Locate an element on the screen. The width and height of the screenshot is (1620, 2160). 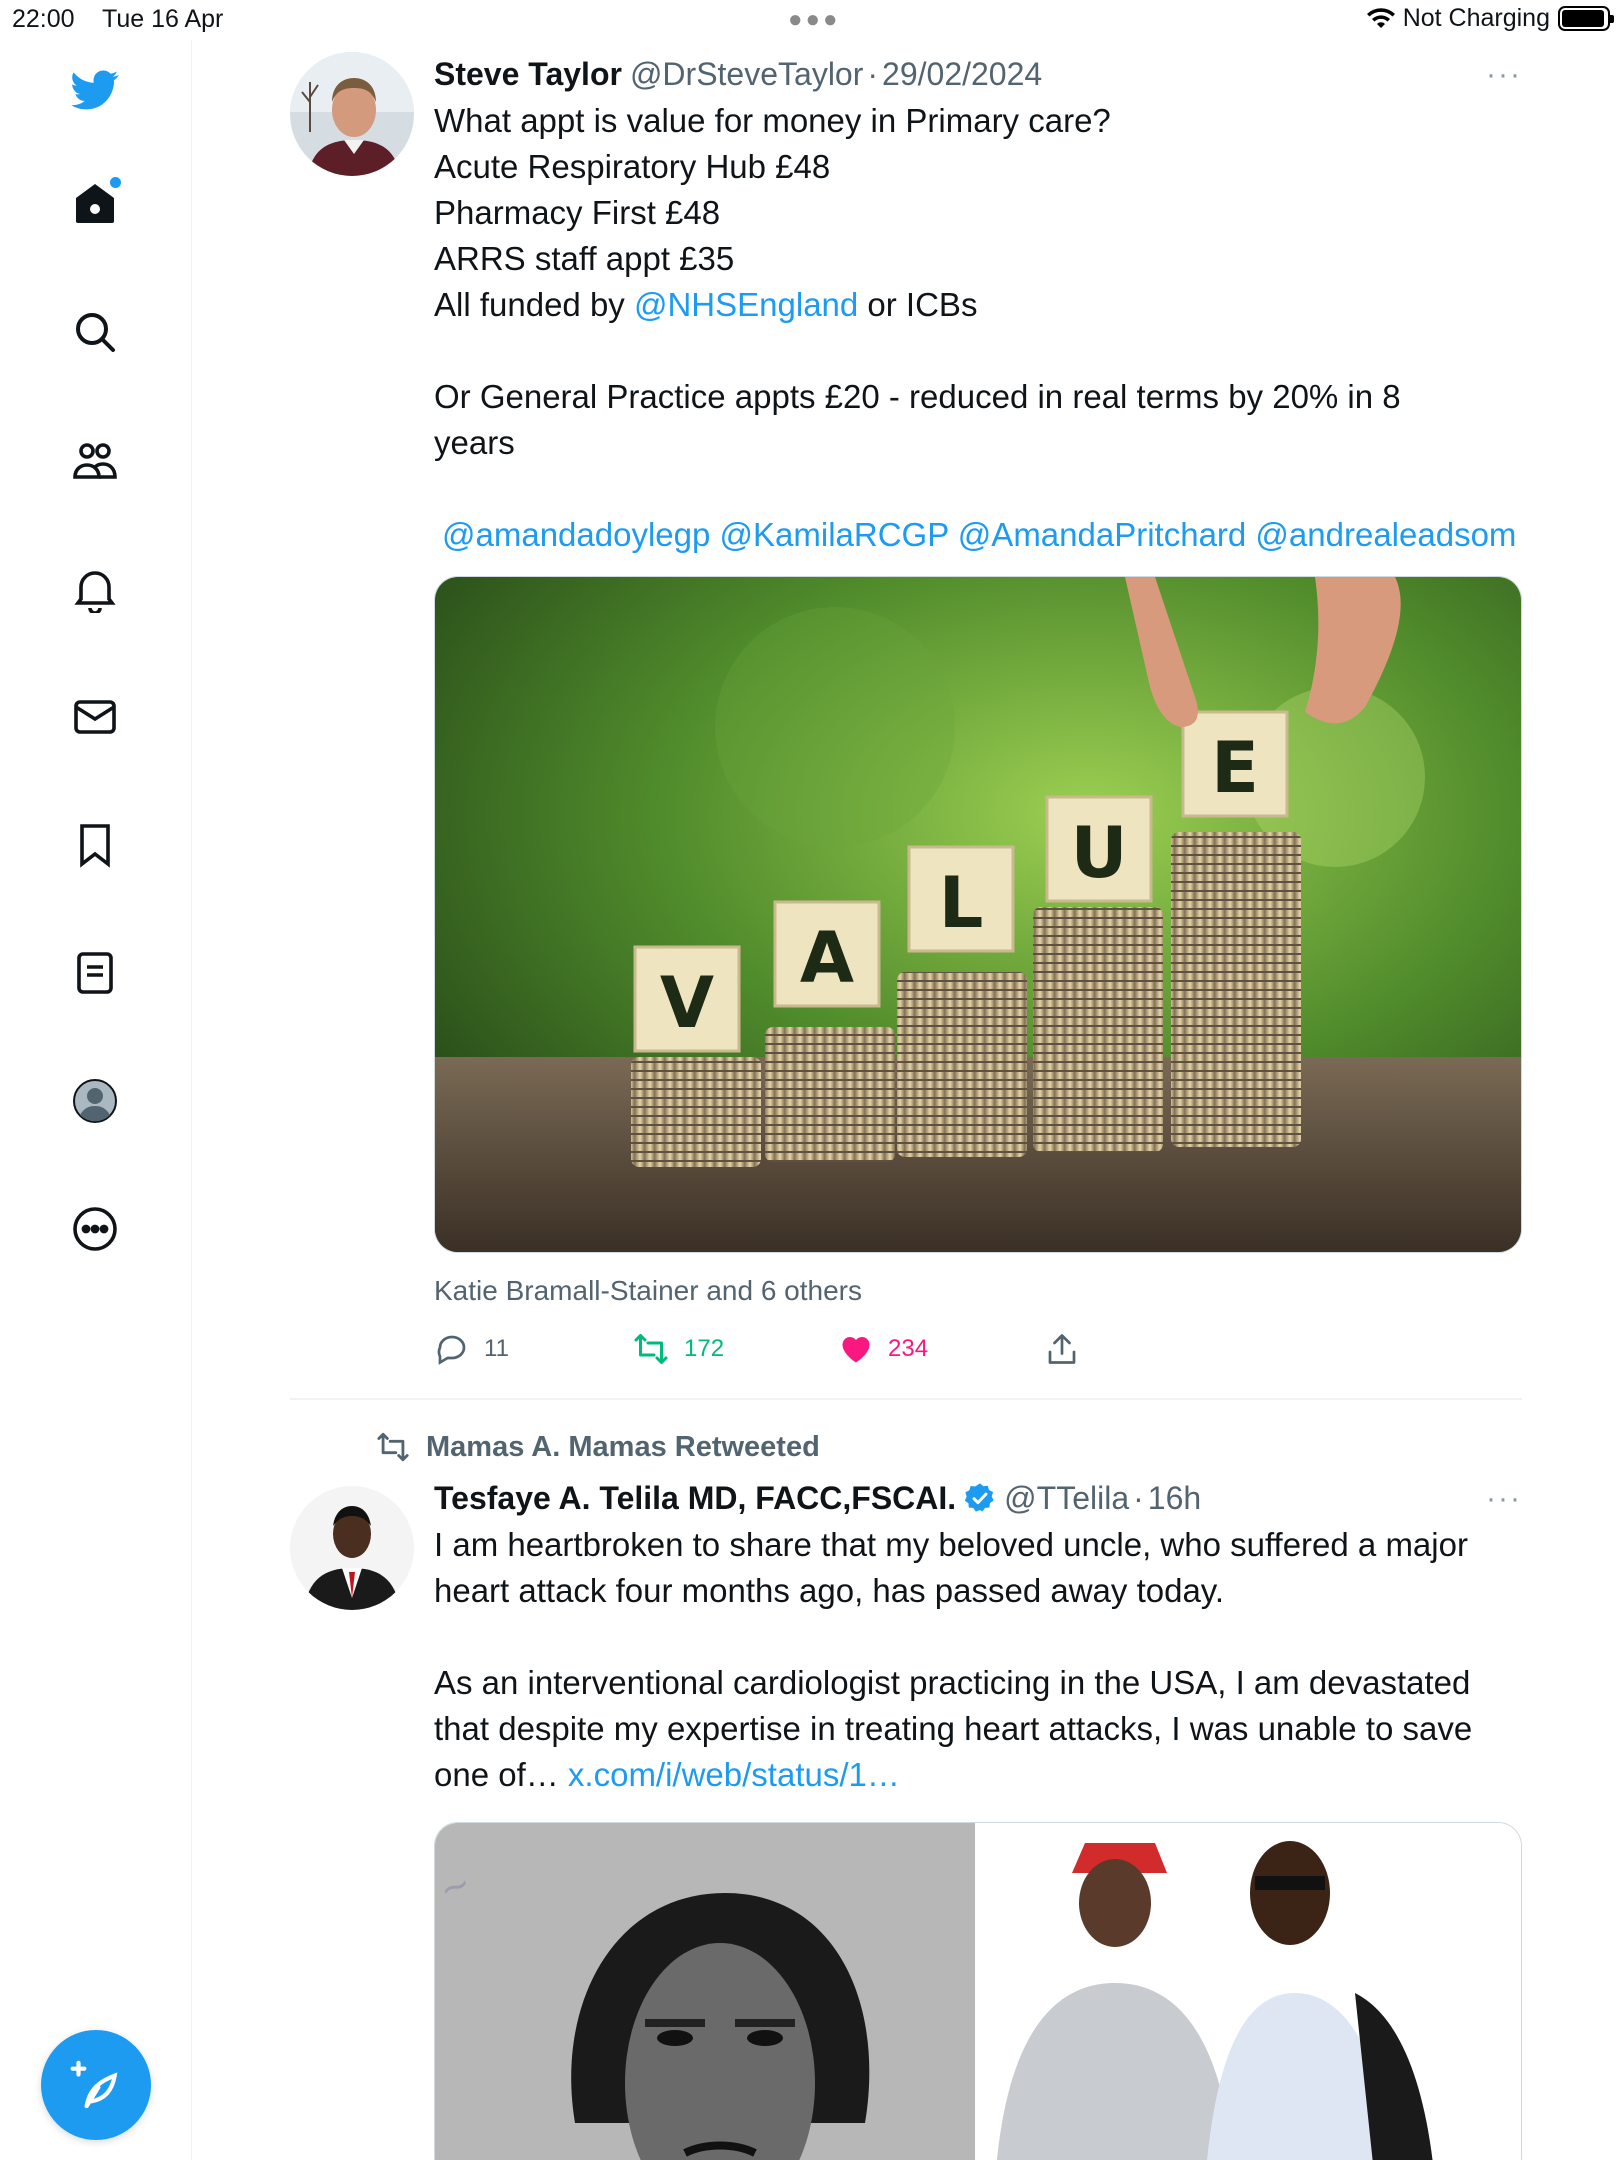
share-icon is located at coordinates (1062, 1349).